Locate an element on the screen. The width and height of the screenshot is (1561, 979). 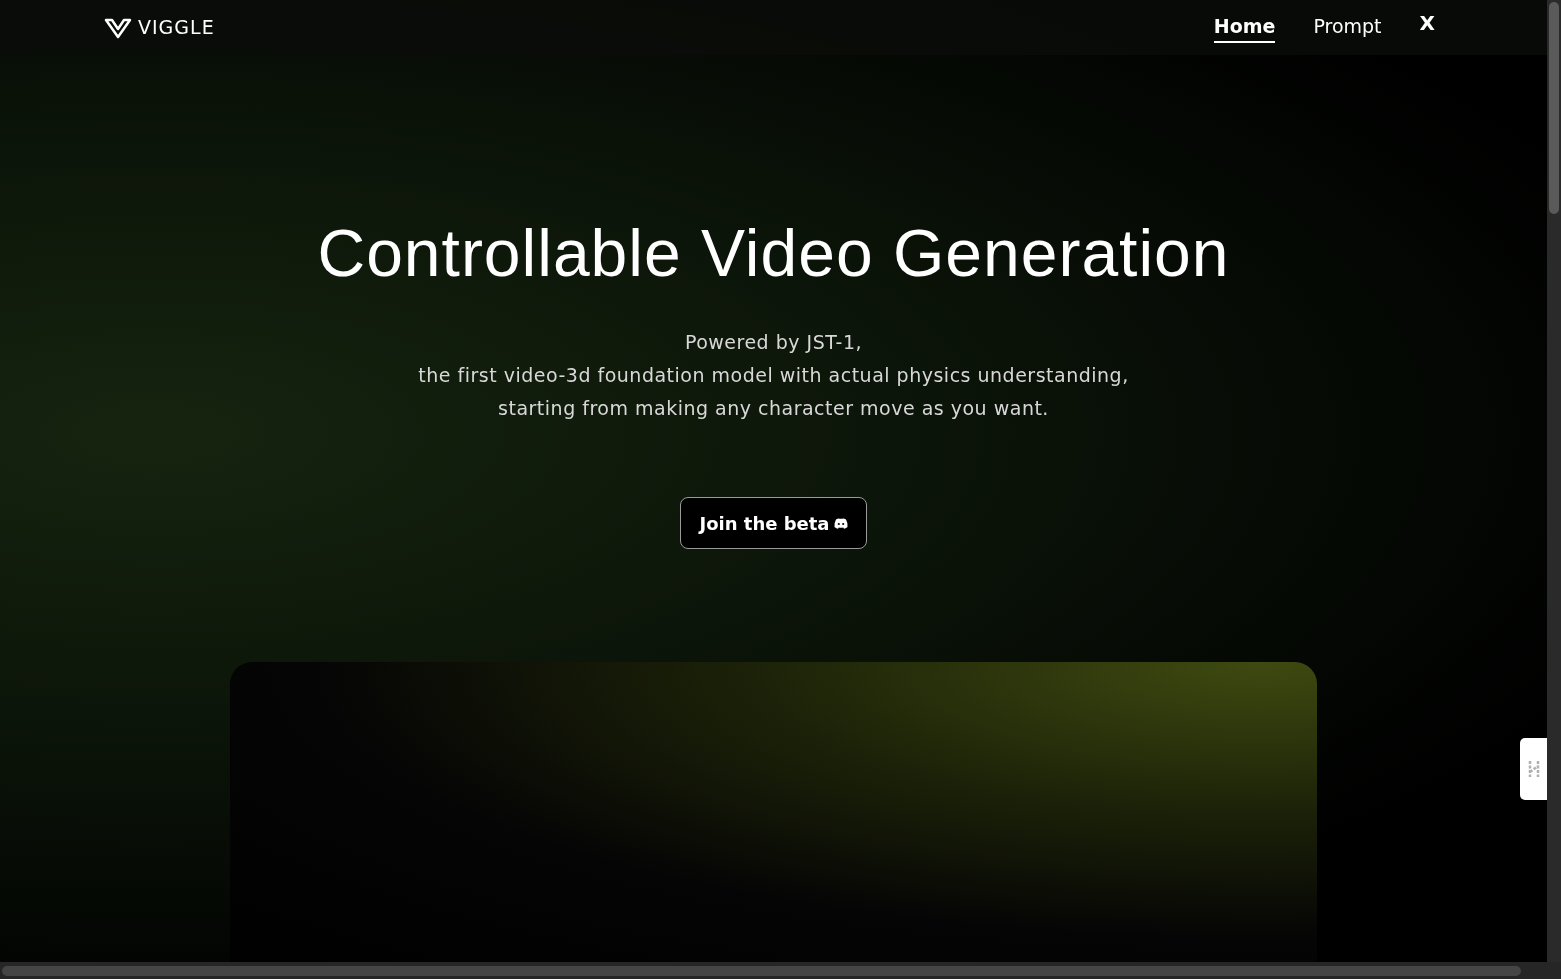
widget-icon is located at coordinates (1533, 769).